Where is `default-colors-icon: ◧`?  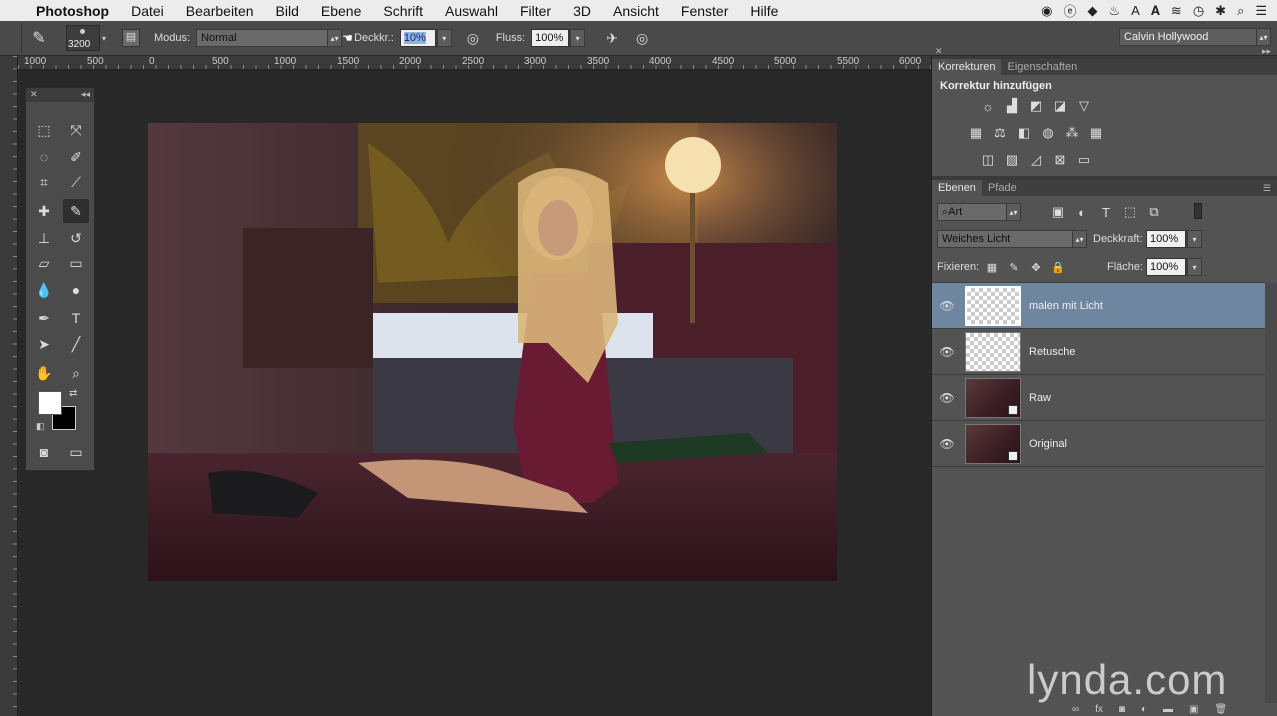 default-colors-icon: ◧ is located at coordinates (40, 426).